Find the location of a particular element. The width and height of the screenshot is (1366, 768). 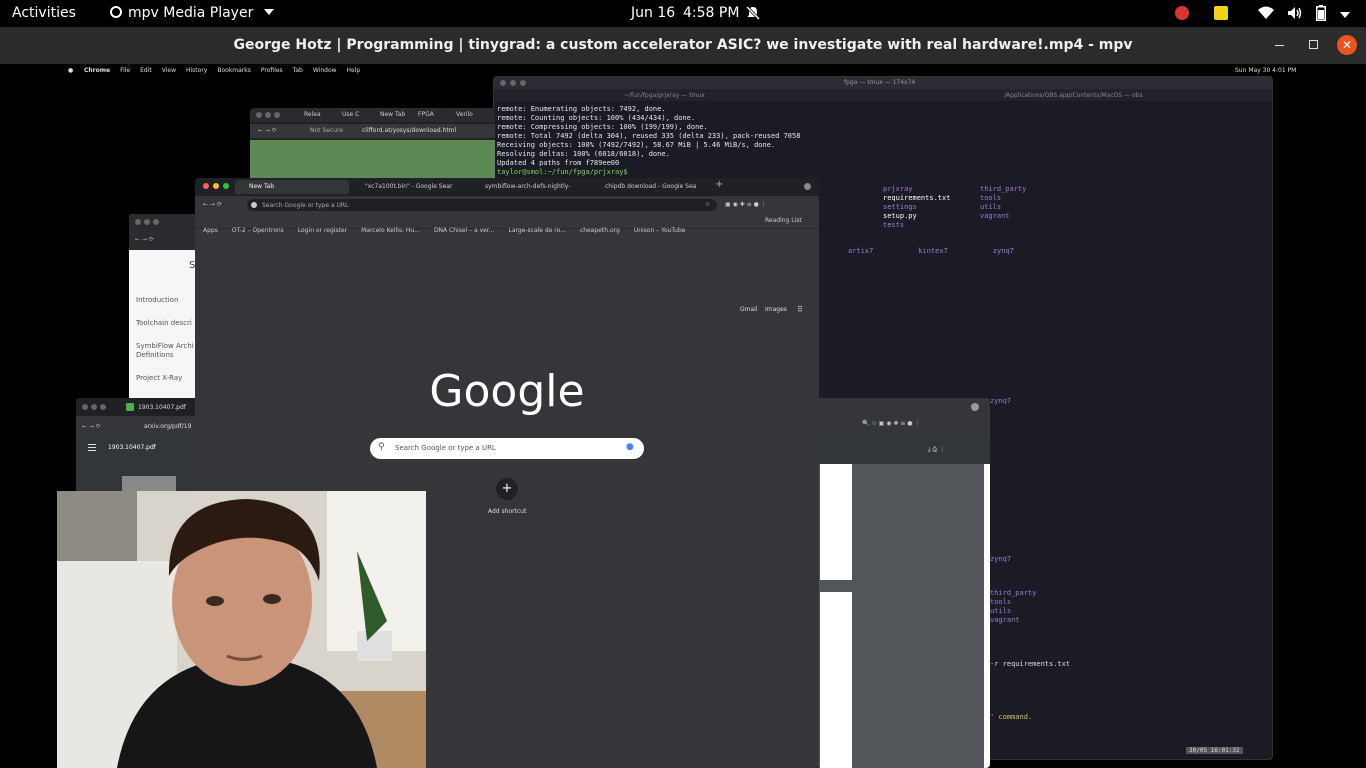

ls-entry: setup.py is located at coordinates (900, 216).